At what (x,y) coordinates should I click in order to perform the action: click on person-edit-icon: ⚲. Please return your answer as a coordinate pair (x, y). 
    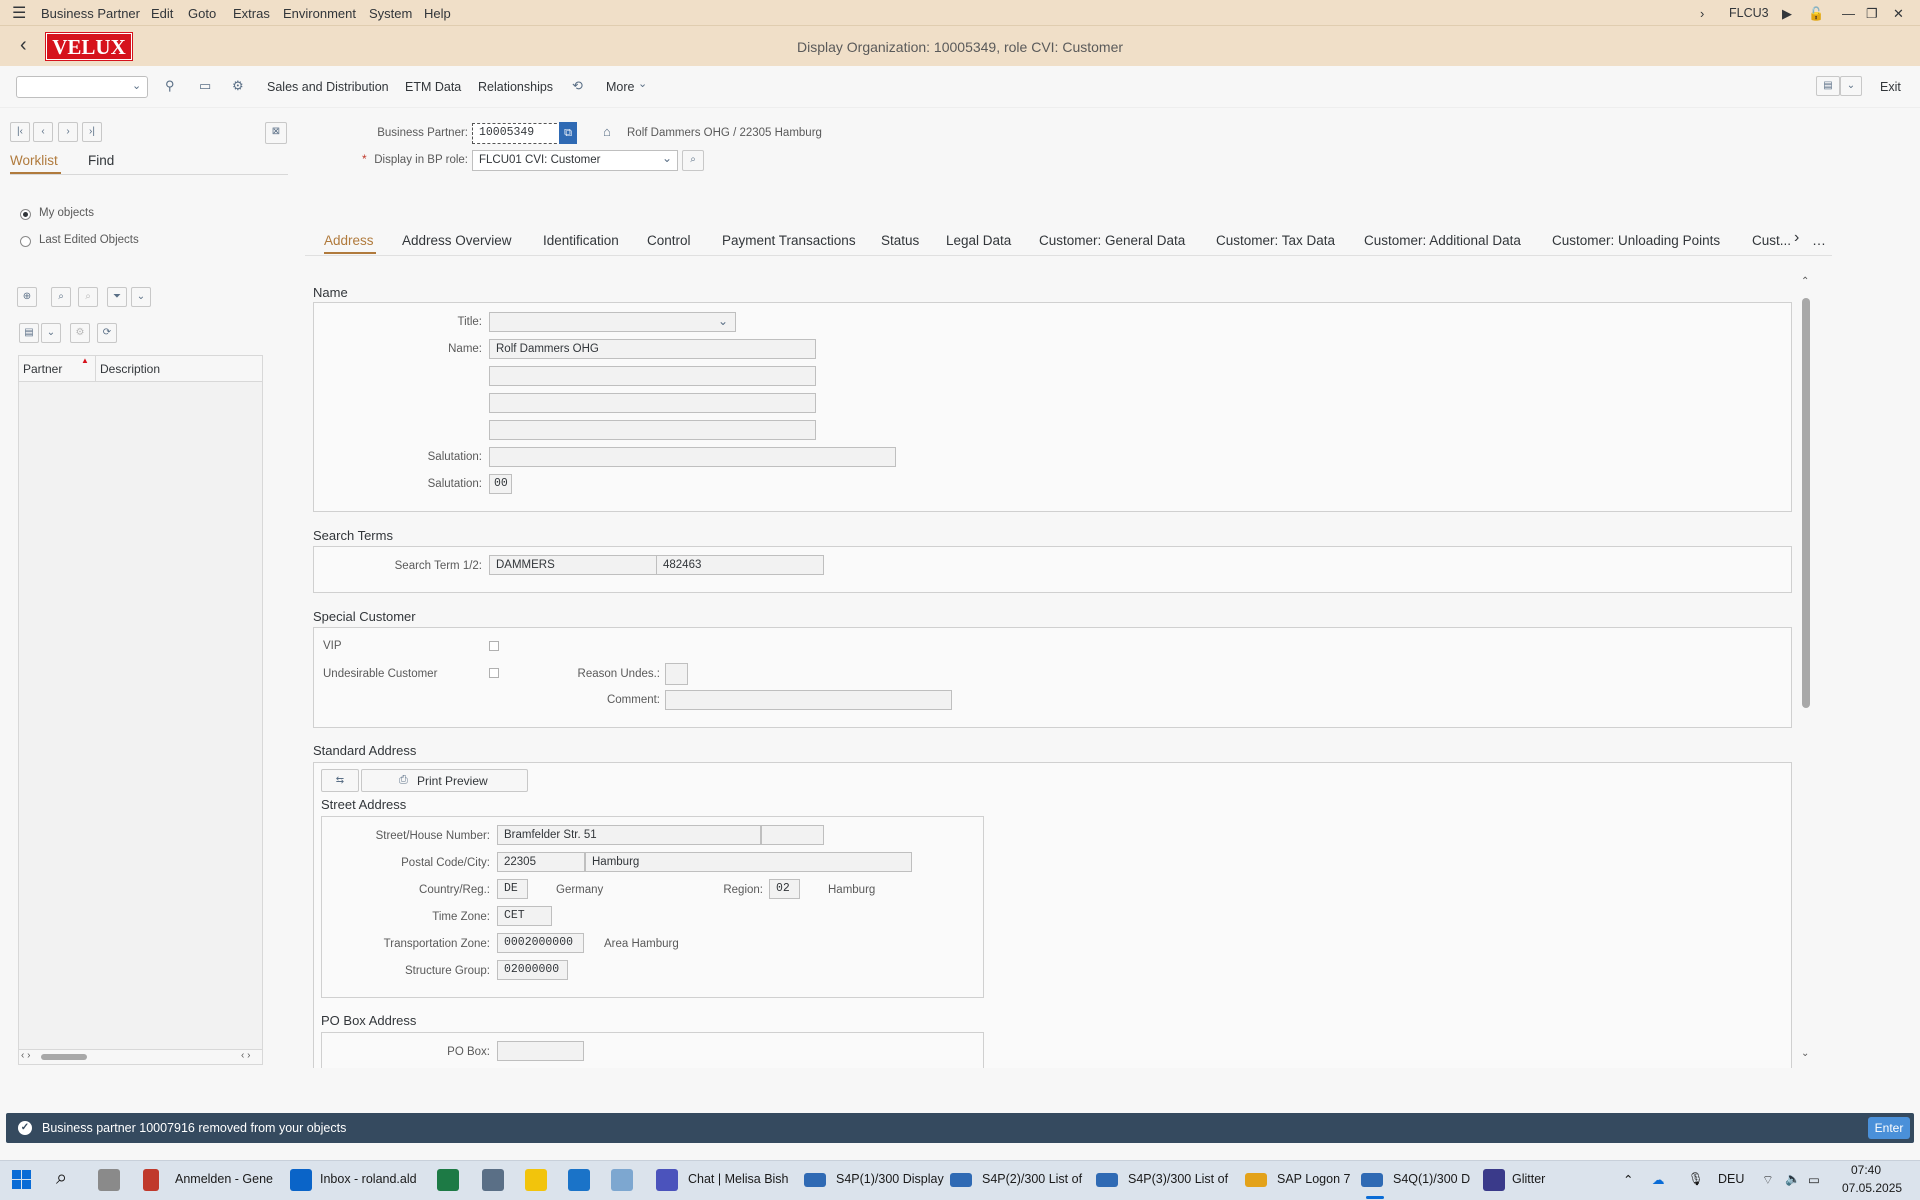
    Looking at the image, I should click on (170, 86).